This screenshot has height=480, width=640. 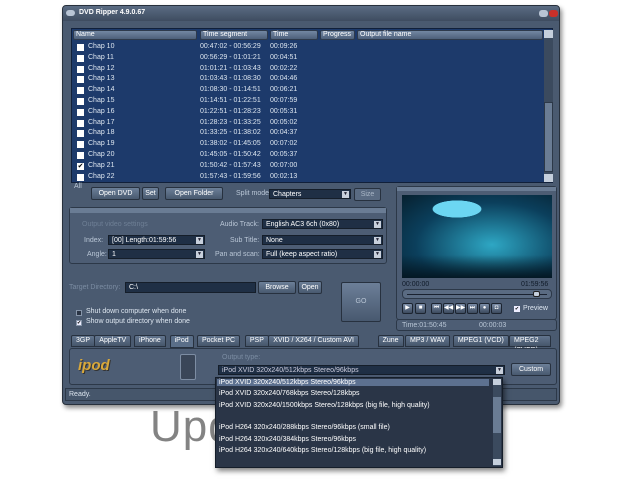 I want to click on header-time-segment: Time segment, so click(x=234, y=35).